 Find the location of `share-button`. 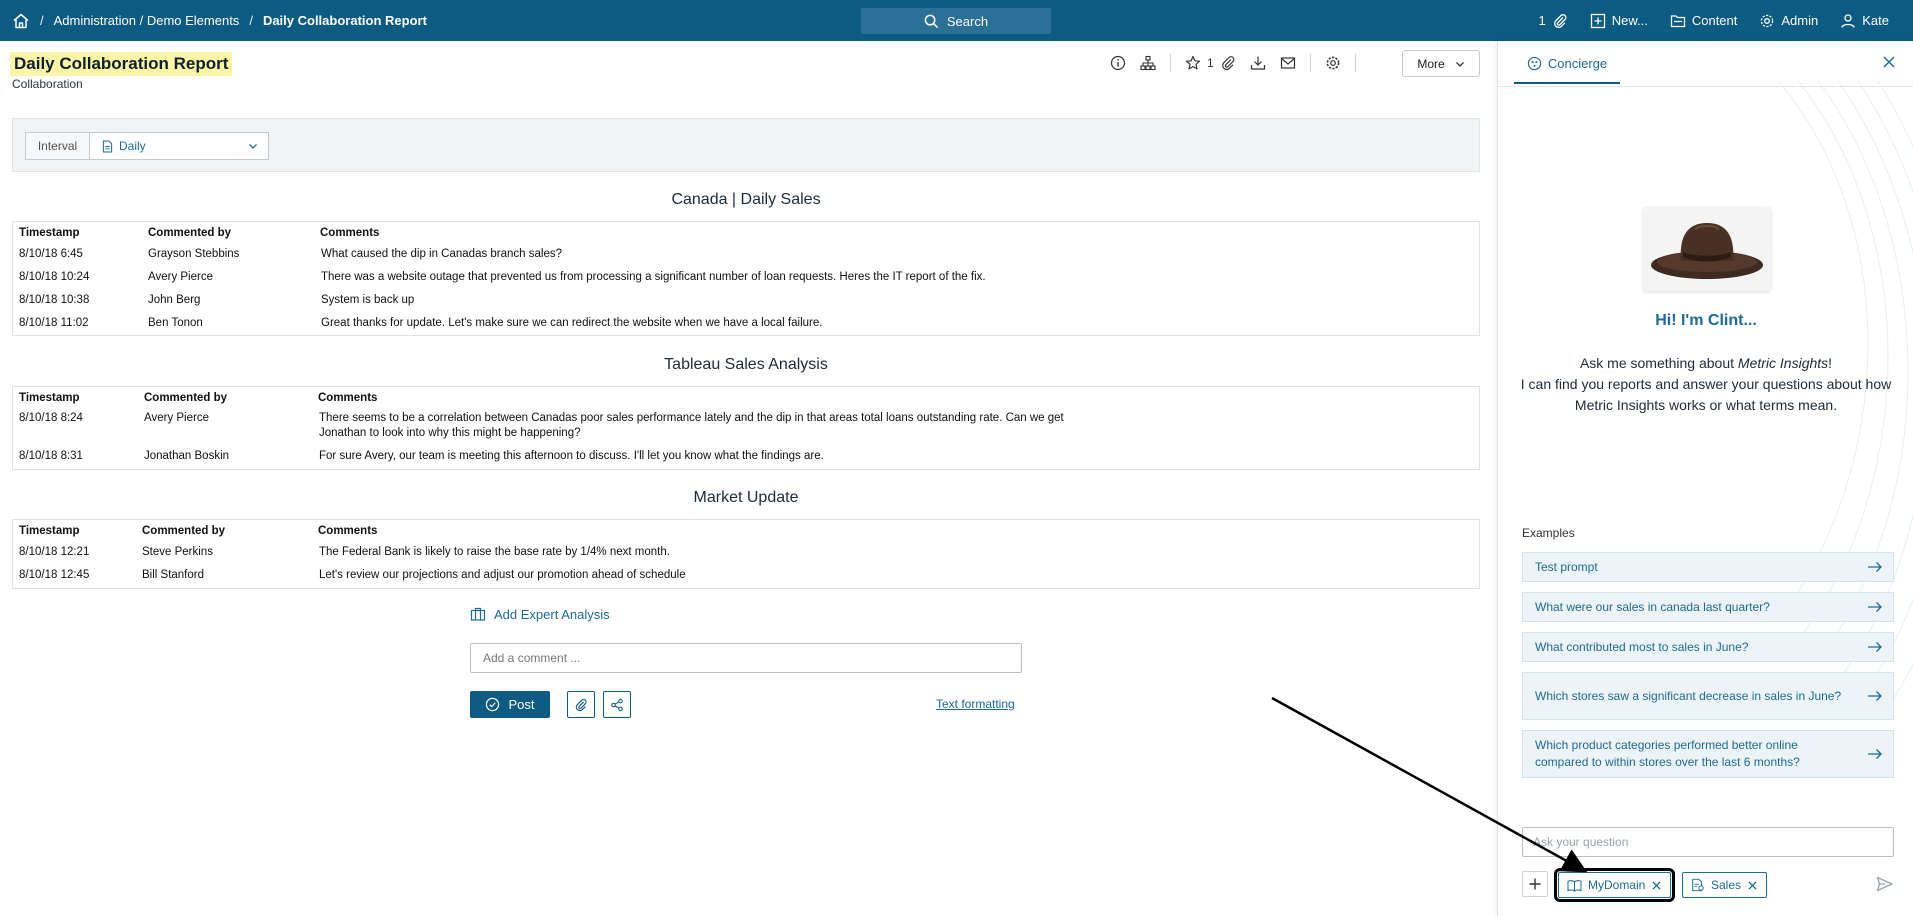

share-button is located at coordinates (617, 704).